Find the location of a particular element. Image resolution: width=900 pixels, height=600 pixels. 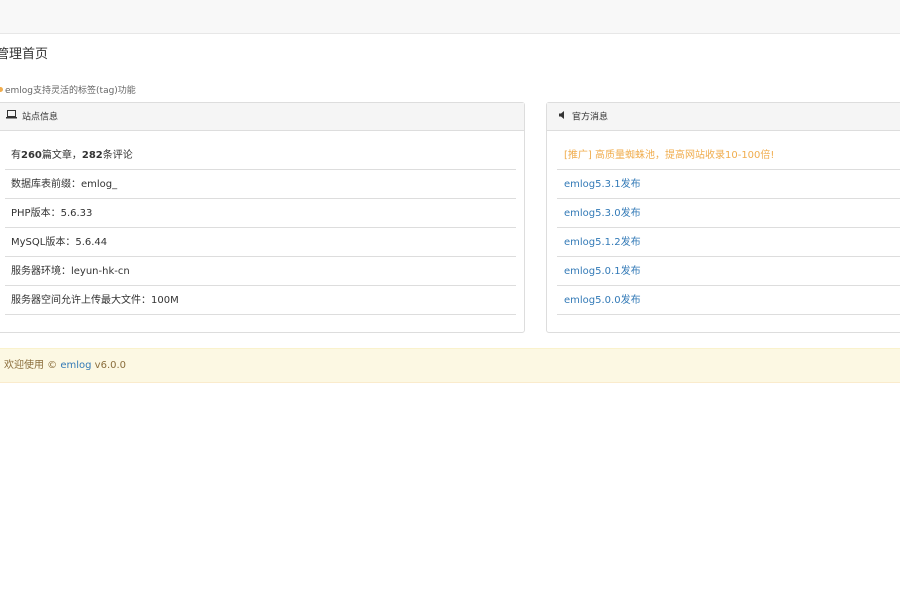

tip-text: emlog支持灵活的标签(tag)功能 is located at coordinates (70, 91).